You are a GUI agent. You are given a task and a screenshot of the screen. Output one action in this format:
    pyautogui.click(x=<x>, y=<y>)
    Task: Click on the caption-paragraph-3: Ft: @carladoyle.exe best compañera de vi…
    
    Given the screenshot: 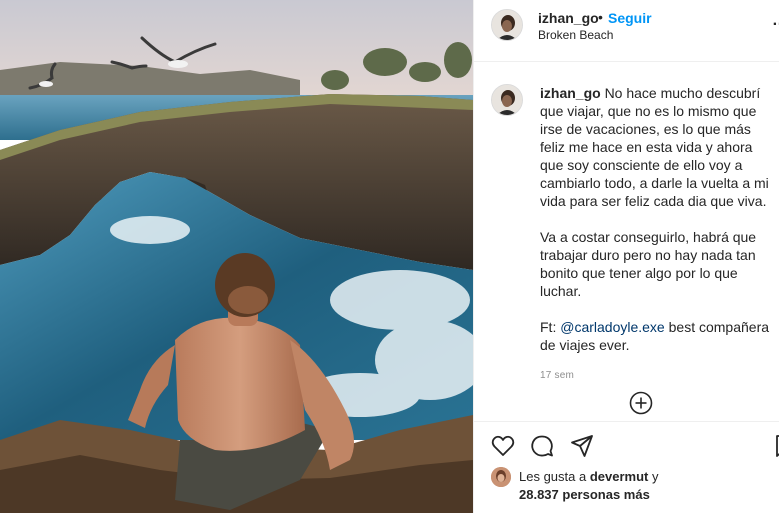 What is the action you would take?
    pyautogui.click(x=656, y=336)
    